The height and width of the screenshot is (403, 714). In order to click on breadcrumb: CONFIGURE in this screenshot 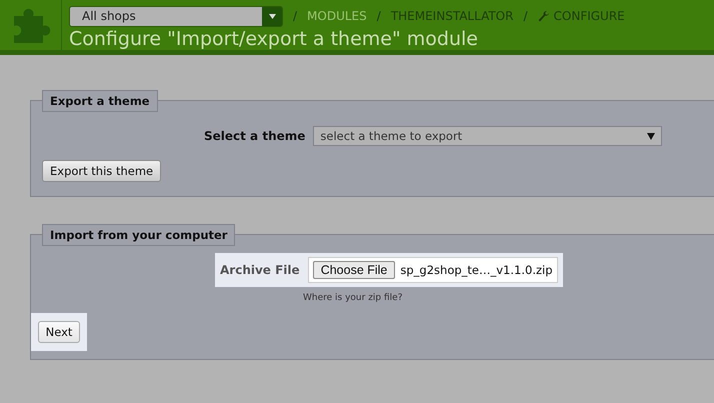, I will do `click(581, 16)`.